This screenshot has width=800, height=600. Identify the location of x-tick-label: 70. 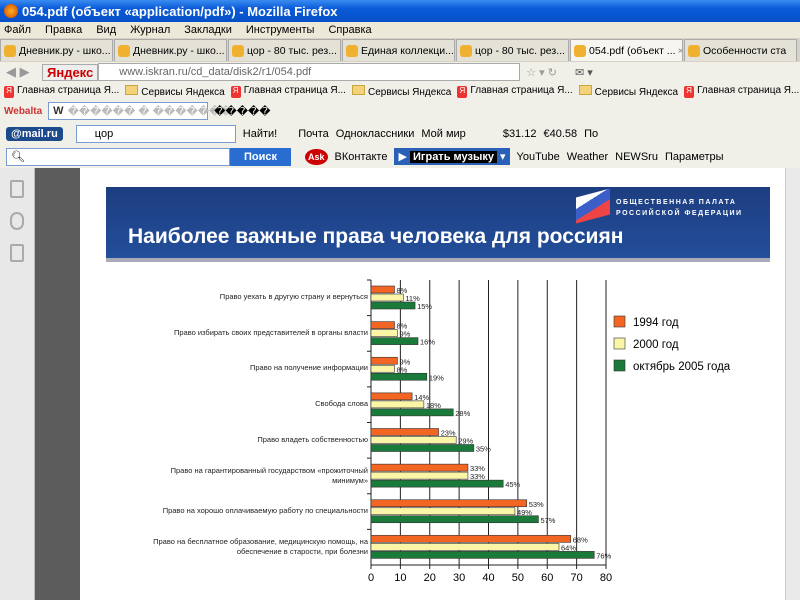
(577, 578).